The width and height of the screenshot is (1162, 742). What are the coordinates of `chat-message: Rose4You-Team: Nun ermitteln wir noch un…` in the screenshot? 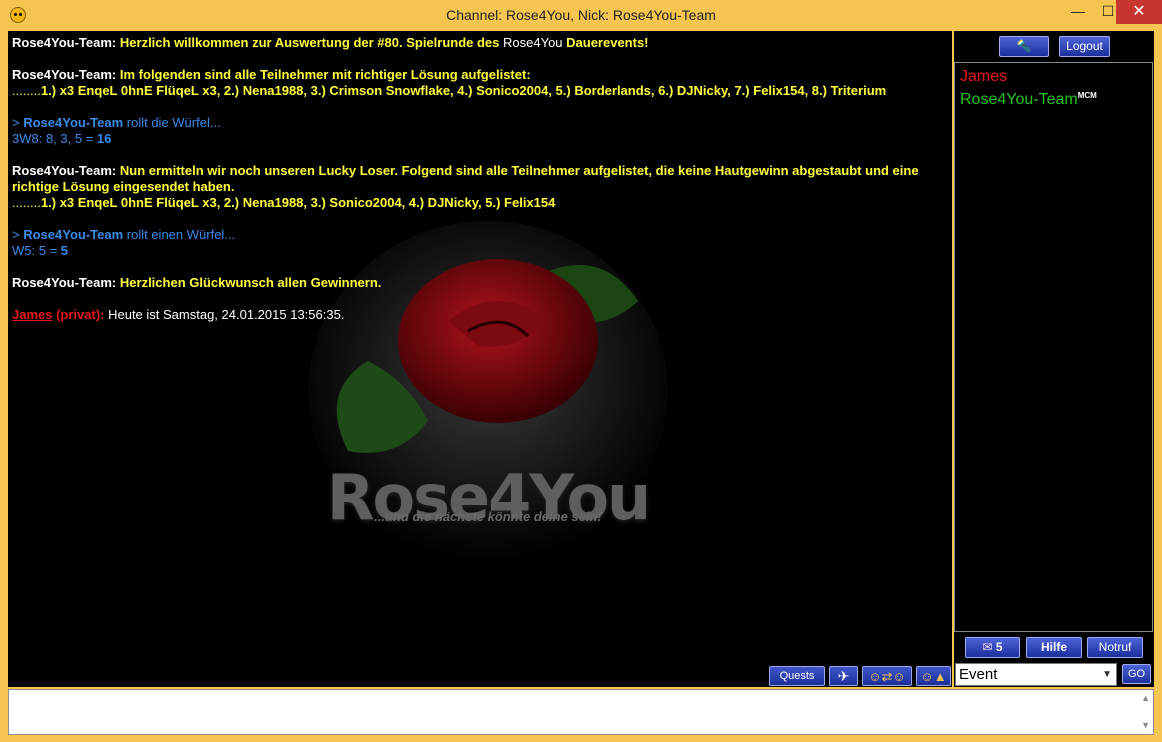 It's located at (477, 187).